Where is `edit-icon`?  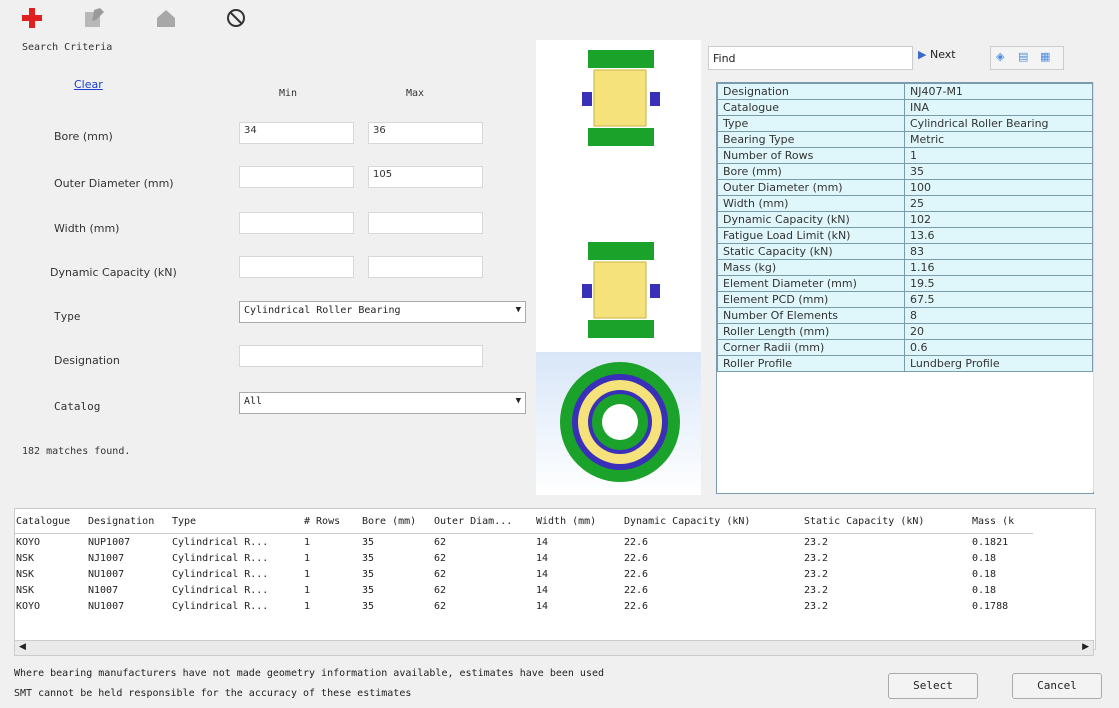
edit-icon is located at coordinates (94, 18).